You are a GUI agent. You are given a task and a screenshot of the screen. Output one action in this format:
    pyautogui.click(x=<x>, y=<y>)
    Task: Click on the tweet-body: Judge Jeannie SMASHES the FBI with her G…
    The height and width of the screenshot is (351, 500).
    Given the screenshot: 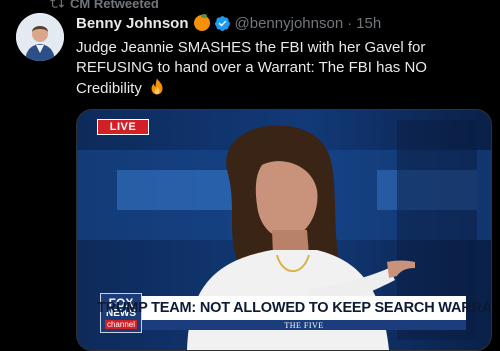 What is the action you would take?
    pyautogui.click(x=251, y=68)
    